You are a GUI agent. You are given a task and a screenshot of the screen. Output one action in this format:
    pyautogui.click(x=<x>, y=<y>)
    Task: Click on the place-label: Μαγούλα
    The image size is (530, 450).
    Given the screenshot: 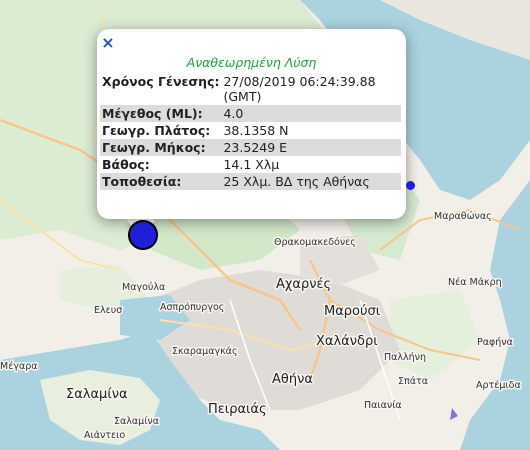 What is the action you would take?
    pyautogui.click(x=143, y=287)
    